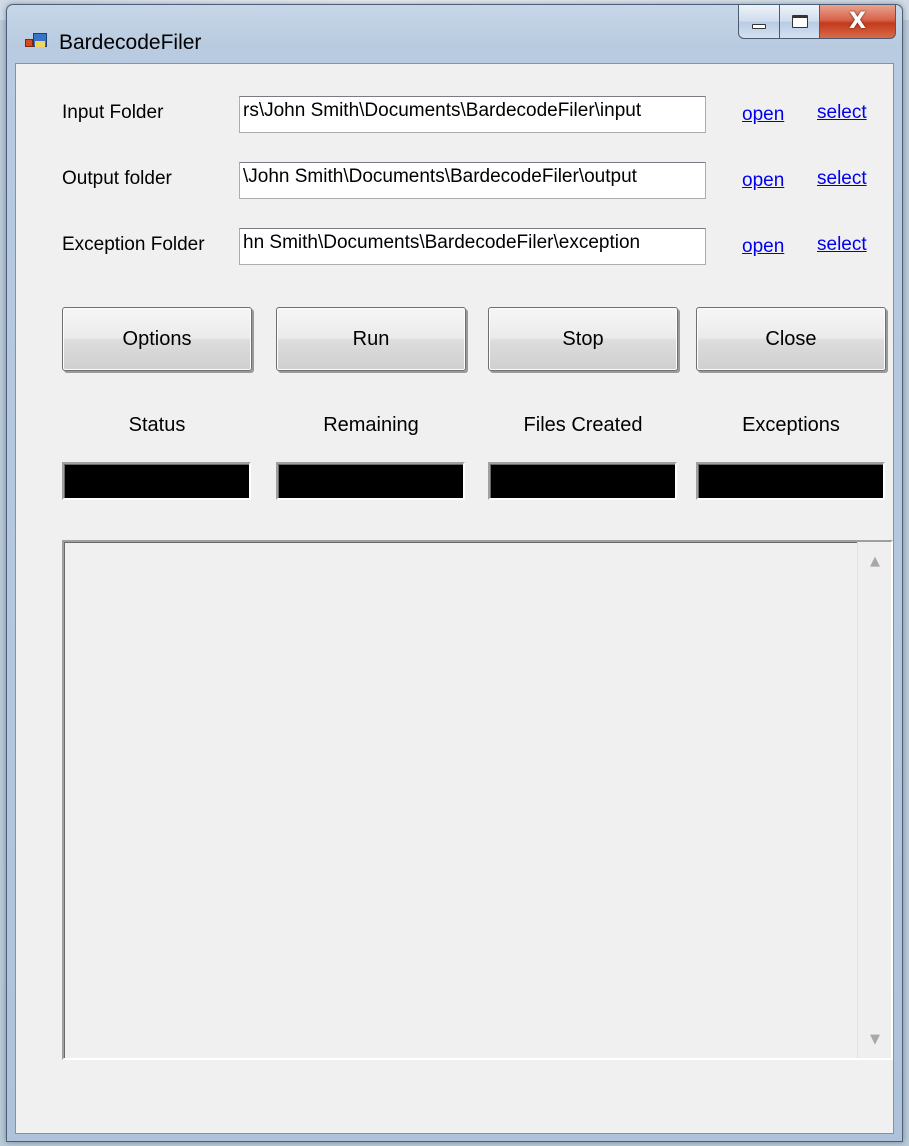 This screenshot has height=1146, width=909. I want to click on output-folder-select-link: select, so click(842, 179).